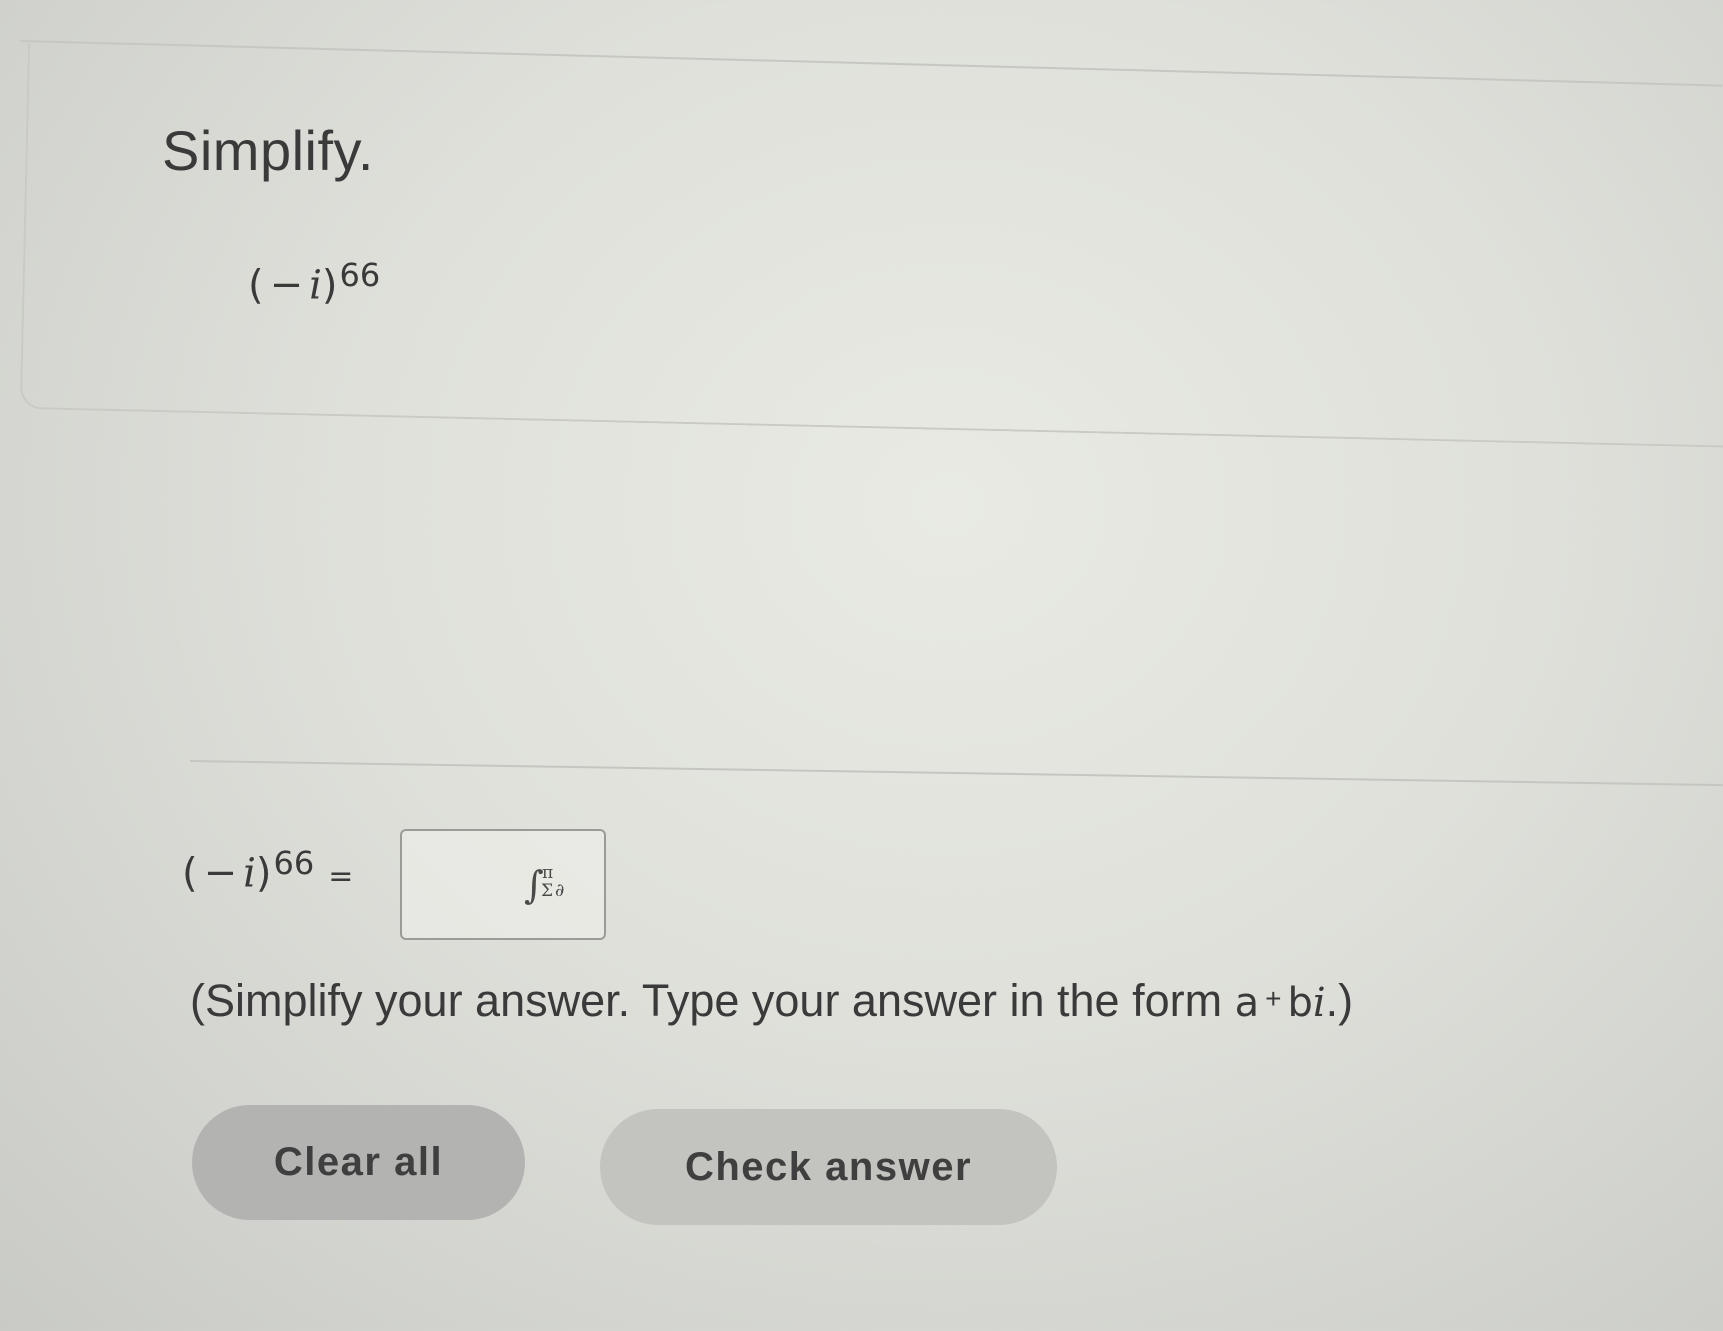 This screenshot has height=1331, width=1723. Describe the element at coordinates (1300, 1003) in the screenshot. I see `form-b: b` at that location.